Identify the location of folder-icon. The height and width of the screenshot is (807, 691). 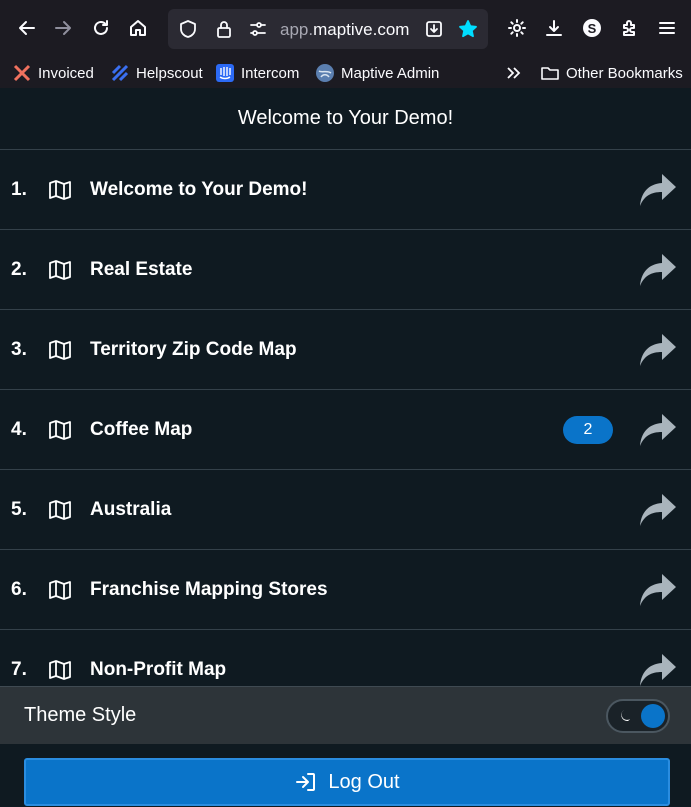
(550, 73).